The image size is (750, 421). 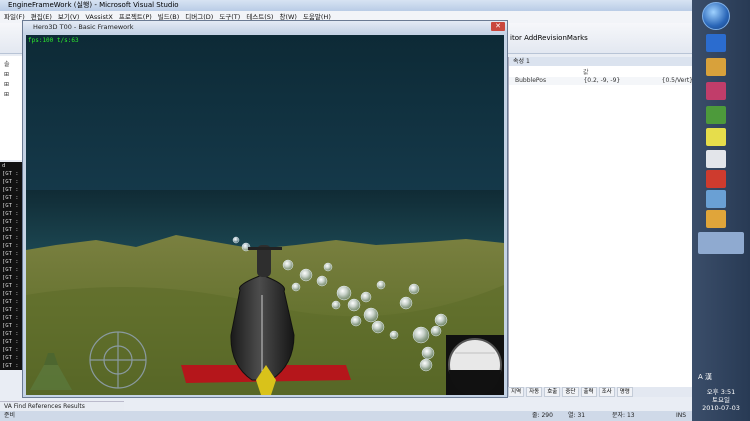 I want to click on status-bar: 준비 줄: 290 열: 31 문자: 13 INS, so click(x=346, y=416).